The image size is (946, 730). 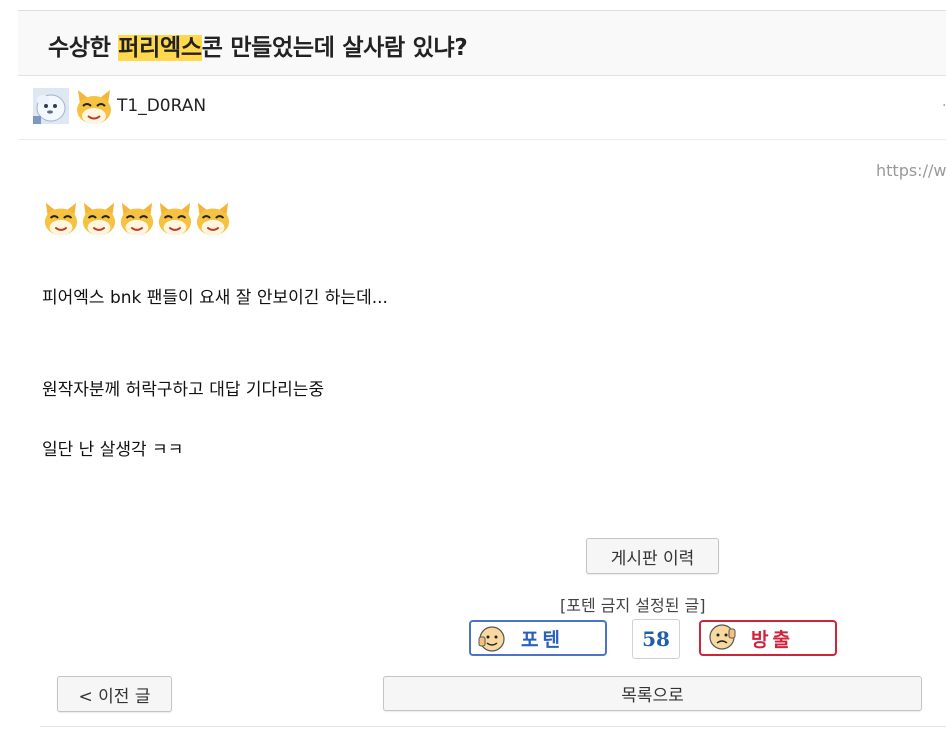 What do you see at coordinates (161, 106) in the screenshot?
I see `author-name: T1_D0RAN` at bounding box center [161, 106].